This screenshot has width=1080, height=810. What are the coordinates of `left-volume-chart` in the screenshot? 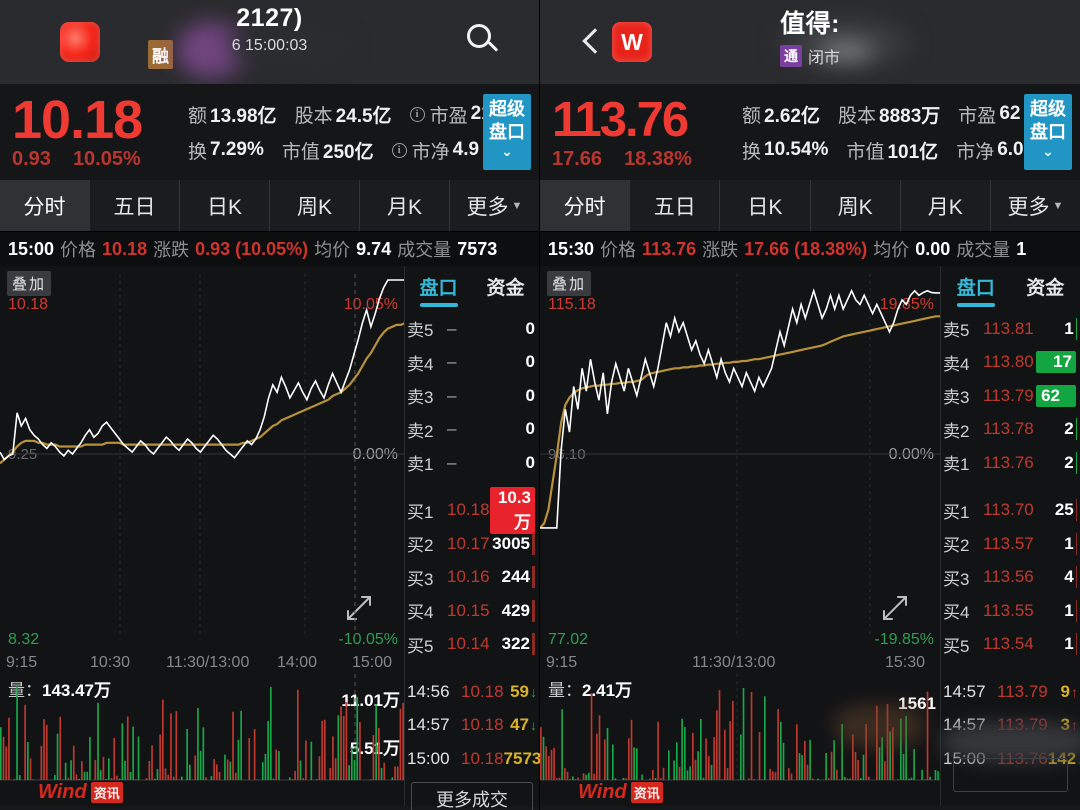 It's located at (202, 727).